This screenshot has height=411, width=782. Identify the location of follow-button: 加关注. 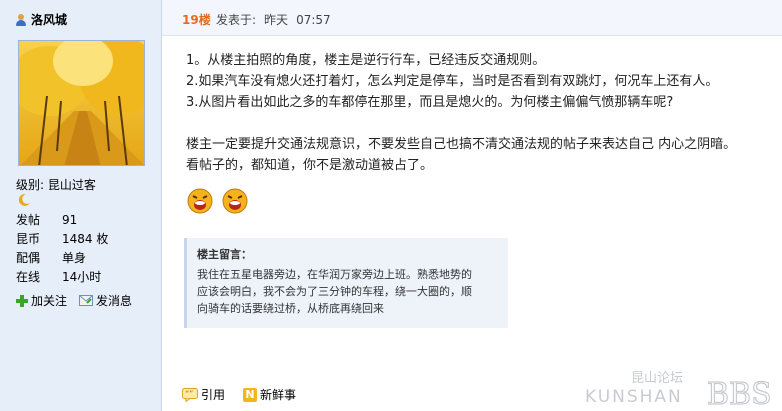
(41, 300).